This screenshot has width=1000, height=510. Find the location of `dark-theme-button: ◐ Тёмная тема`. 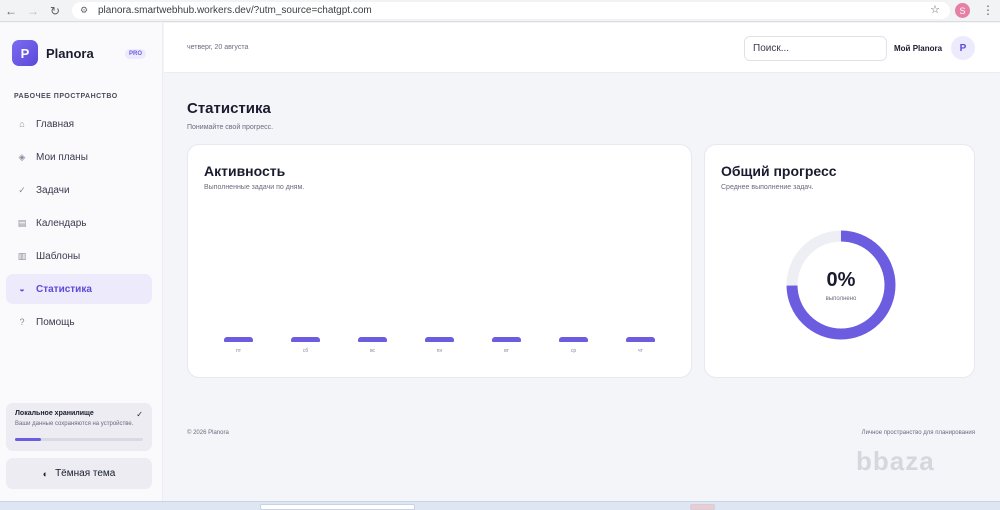

dark-theme-button: ◐ Тёмная тема is located at coordinates (79, 473).